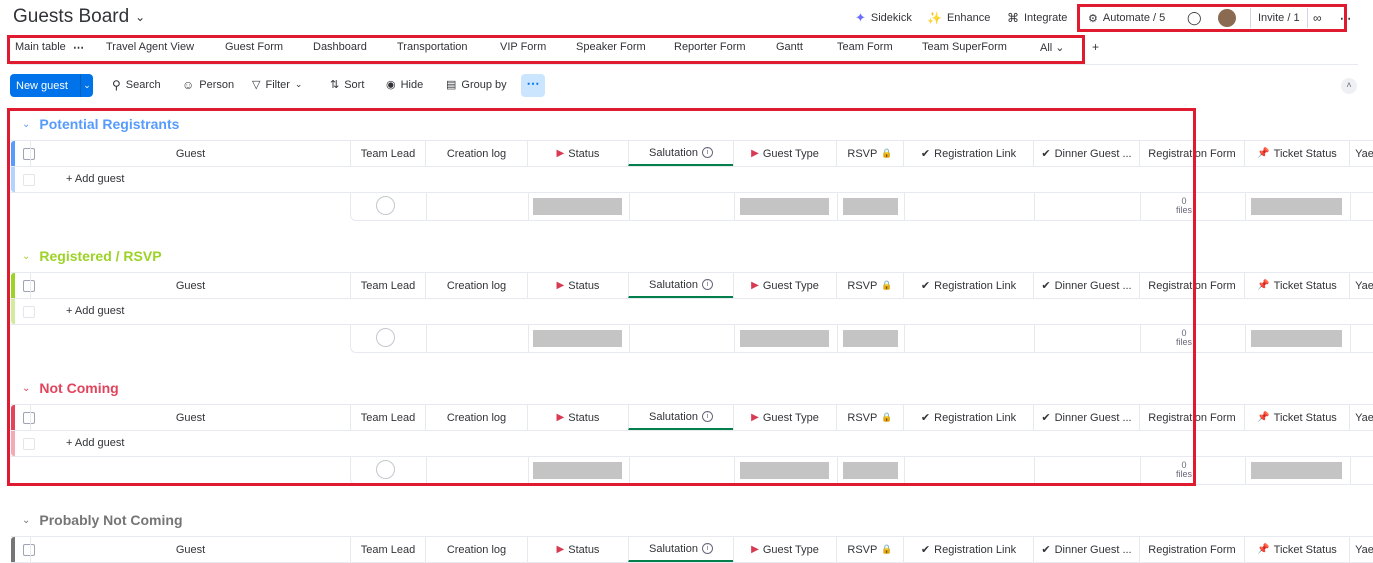 The width and height of the screenshot is (1373, 563). What do you see at coordinates (887, 549) in the screenshot?
I see `lock-icon: 🔒` at bounding box center [887, 549].